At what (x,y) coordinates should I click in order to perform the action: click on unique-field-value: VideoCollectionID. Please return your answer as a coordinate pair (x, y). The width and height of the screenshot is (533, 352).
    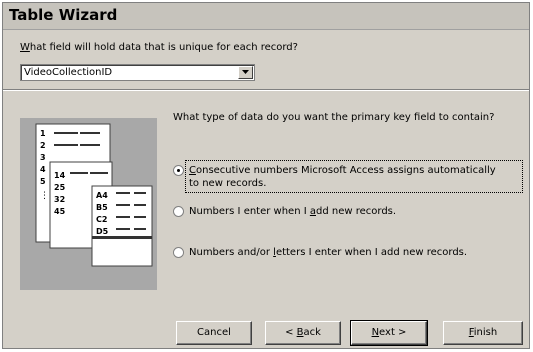
    Looking at the image, I should click on (68, 72).